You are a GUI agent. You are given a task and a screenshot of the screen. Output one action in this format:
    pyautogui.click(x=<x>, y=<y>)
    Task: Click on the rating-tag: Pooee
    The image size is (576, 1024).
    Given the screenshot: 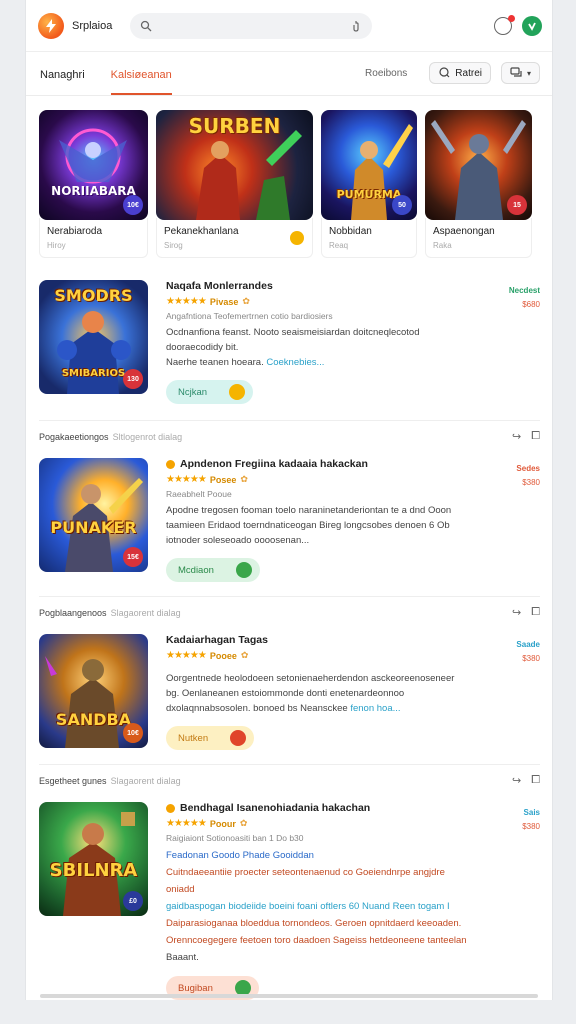 What is the action you would take?
    pyautogui.click(x=223, y=655)
    